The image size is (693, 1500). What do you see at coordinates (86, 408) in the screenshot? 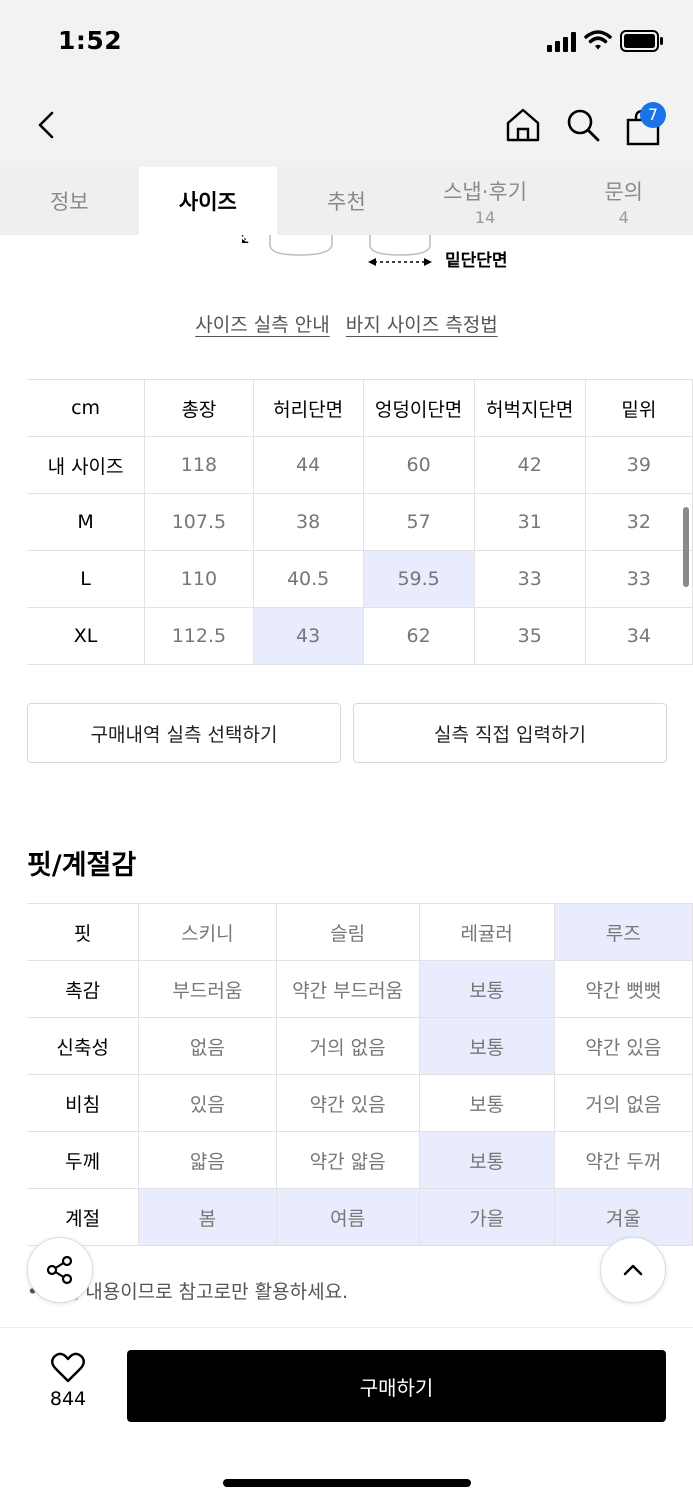
I see `column-header: cm` at bounding box center [86, 408].